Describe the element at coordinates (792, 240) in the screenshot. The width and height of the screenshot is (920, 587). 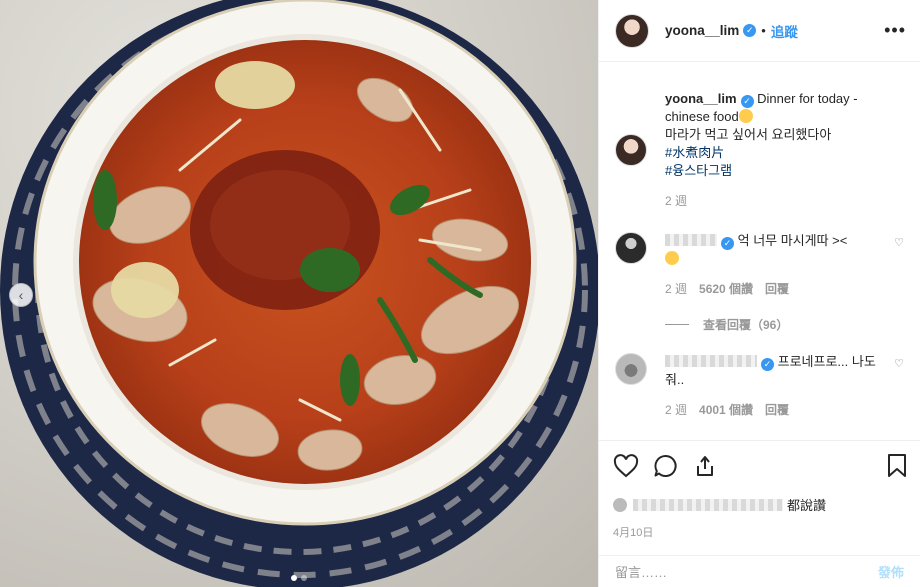
I see `comment-text: 억 너무 마시게따 ><` at that location.